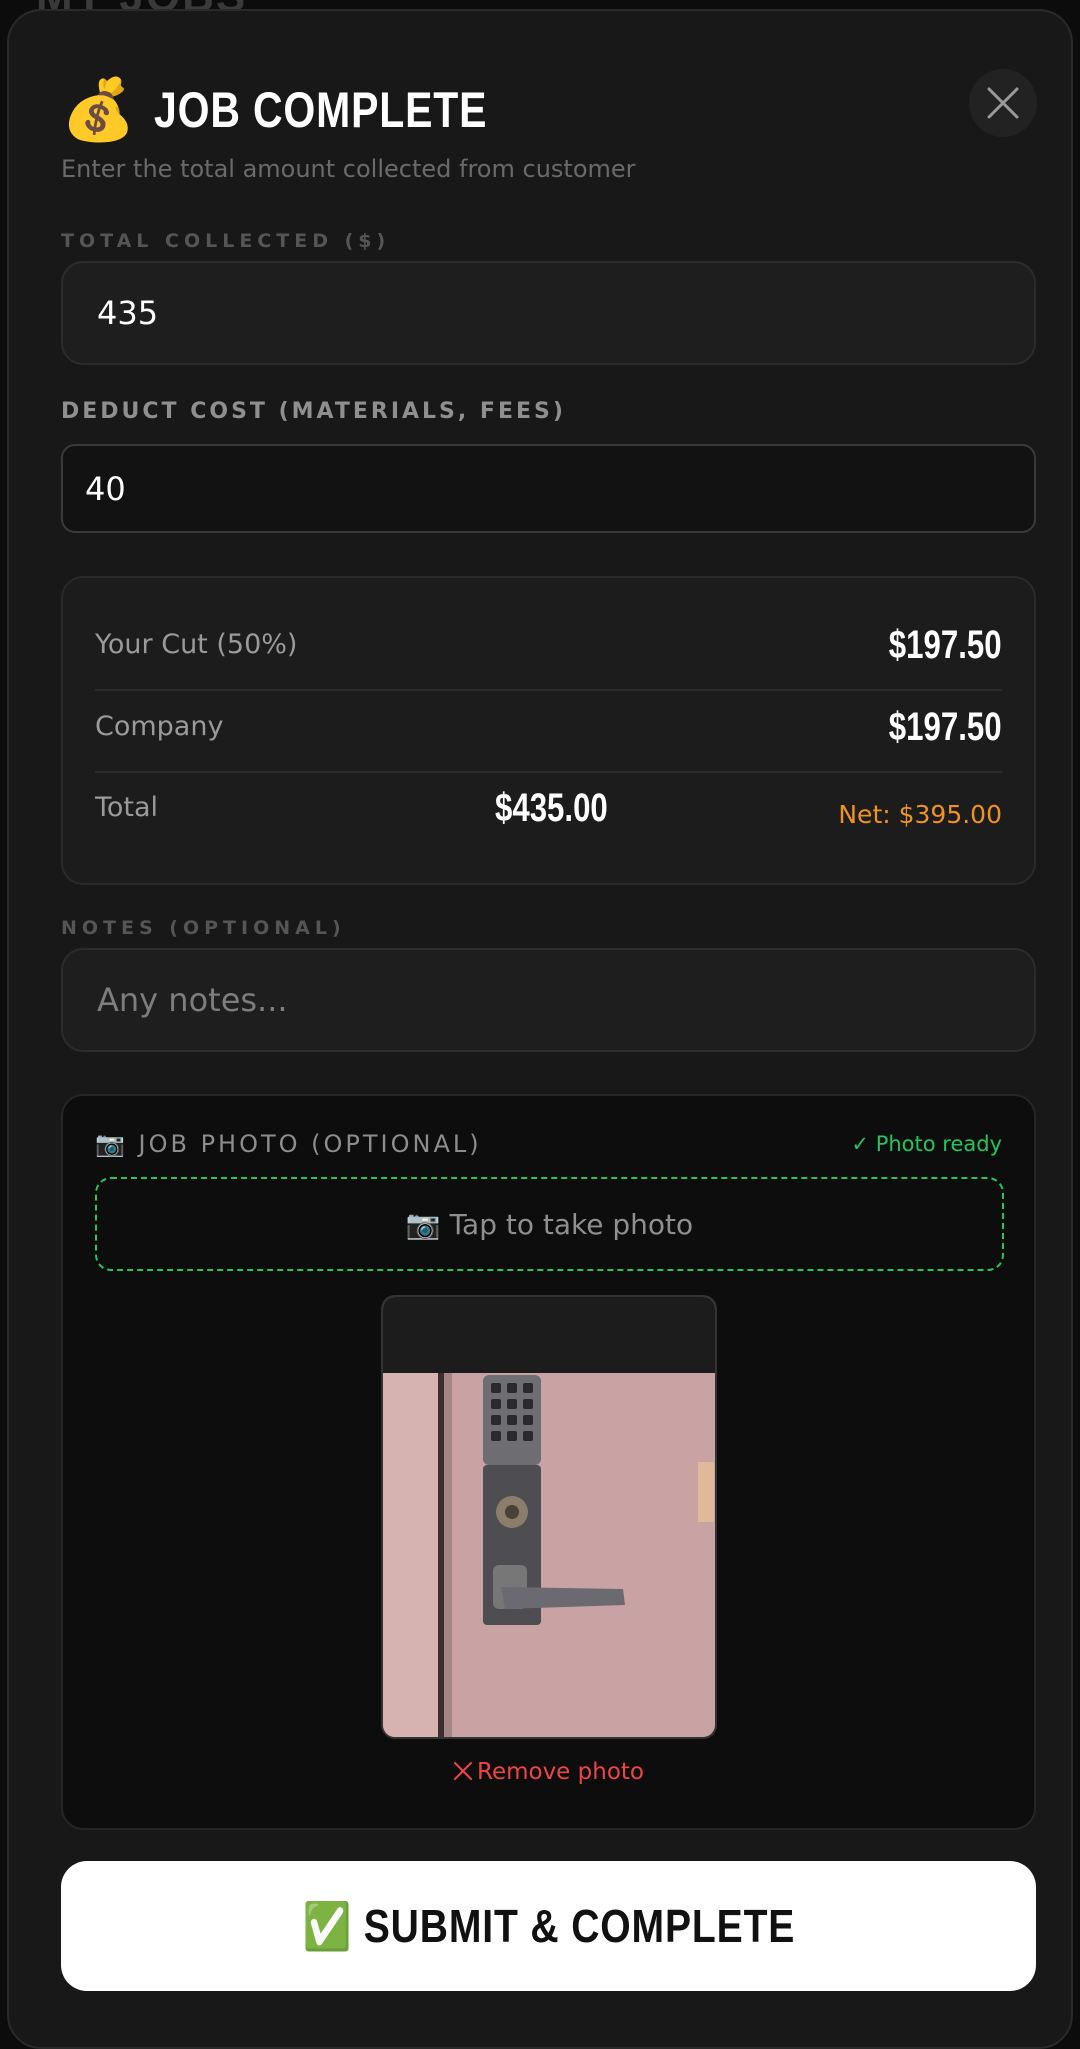 The image size is (1080, 2049). I want to click on total-collected-input: 435, so click(548, 313).